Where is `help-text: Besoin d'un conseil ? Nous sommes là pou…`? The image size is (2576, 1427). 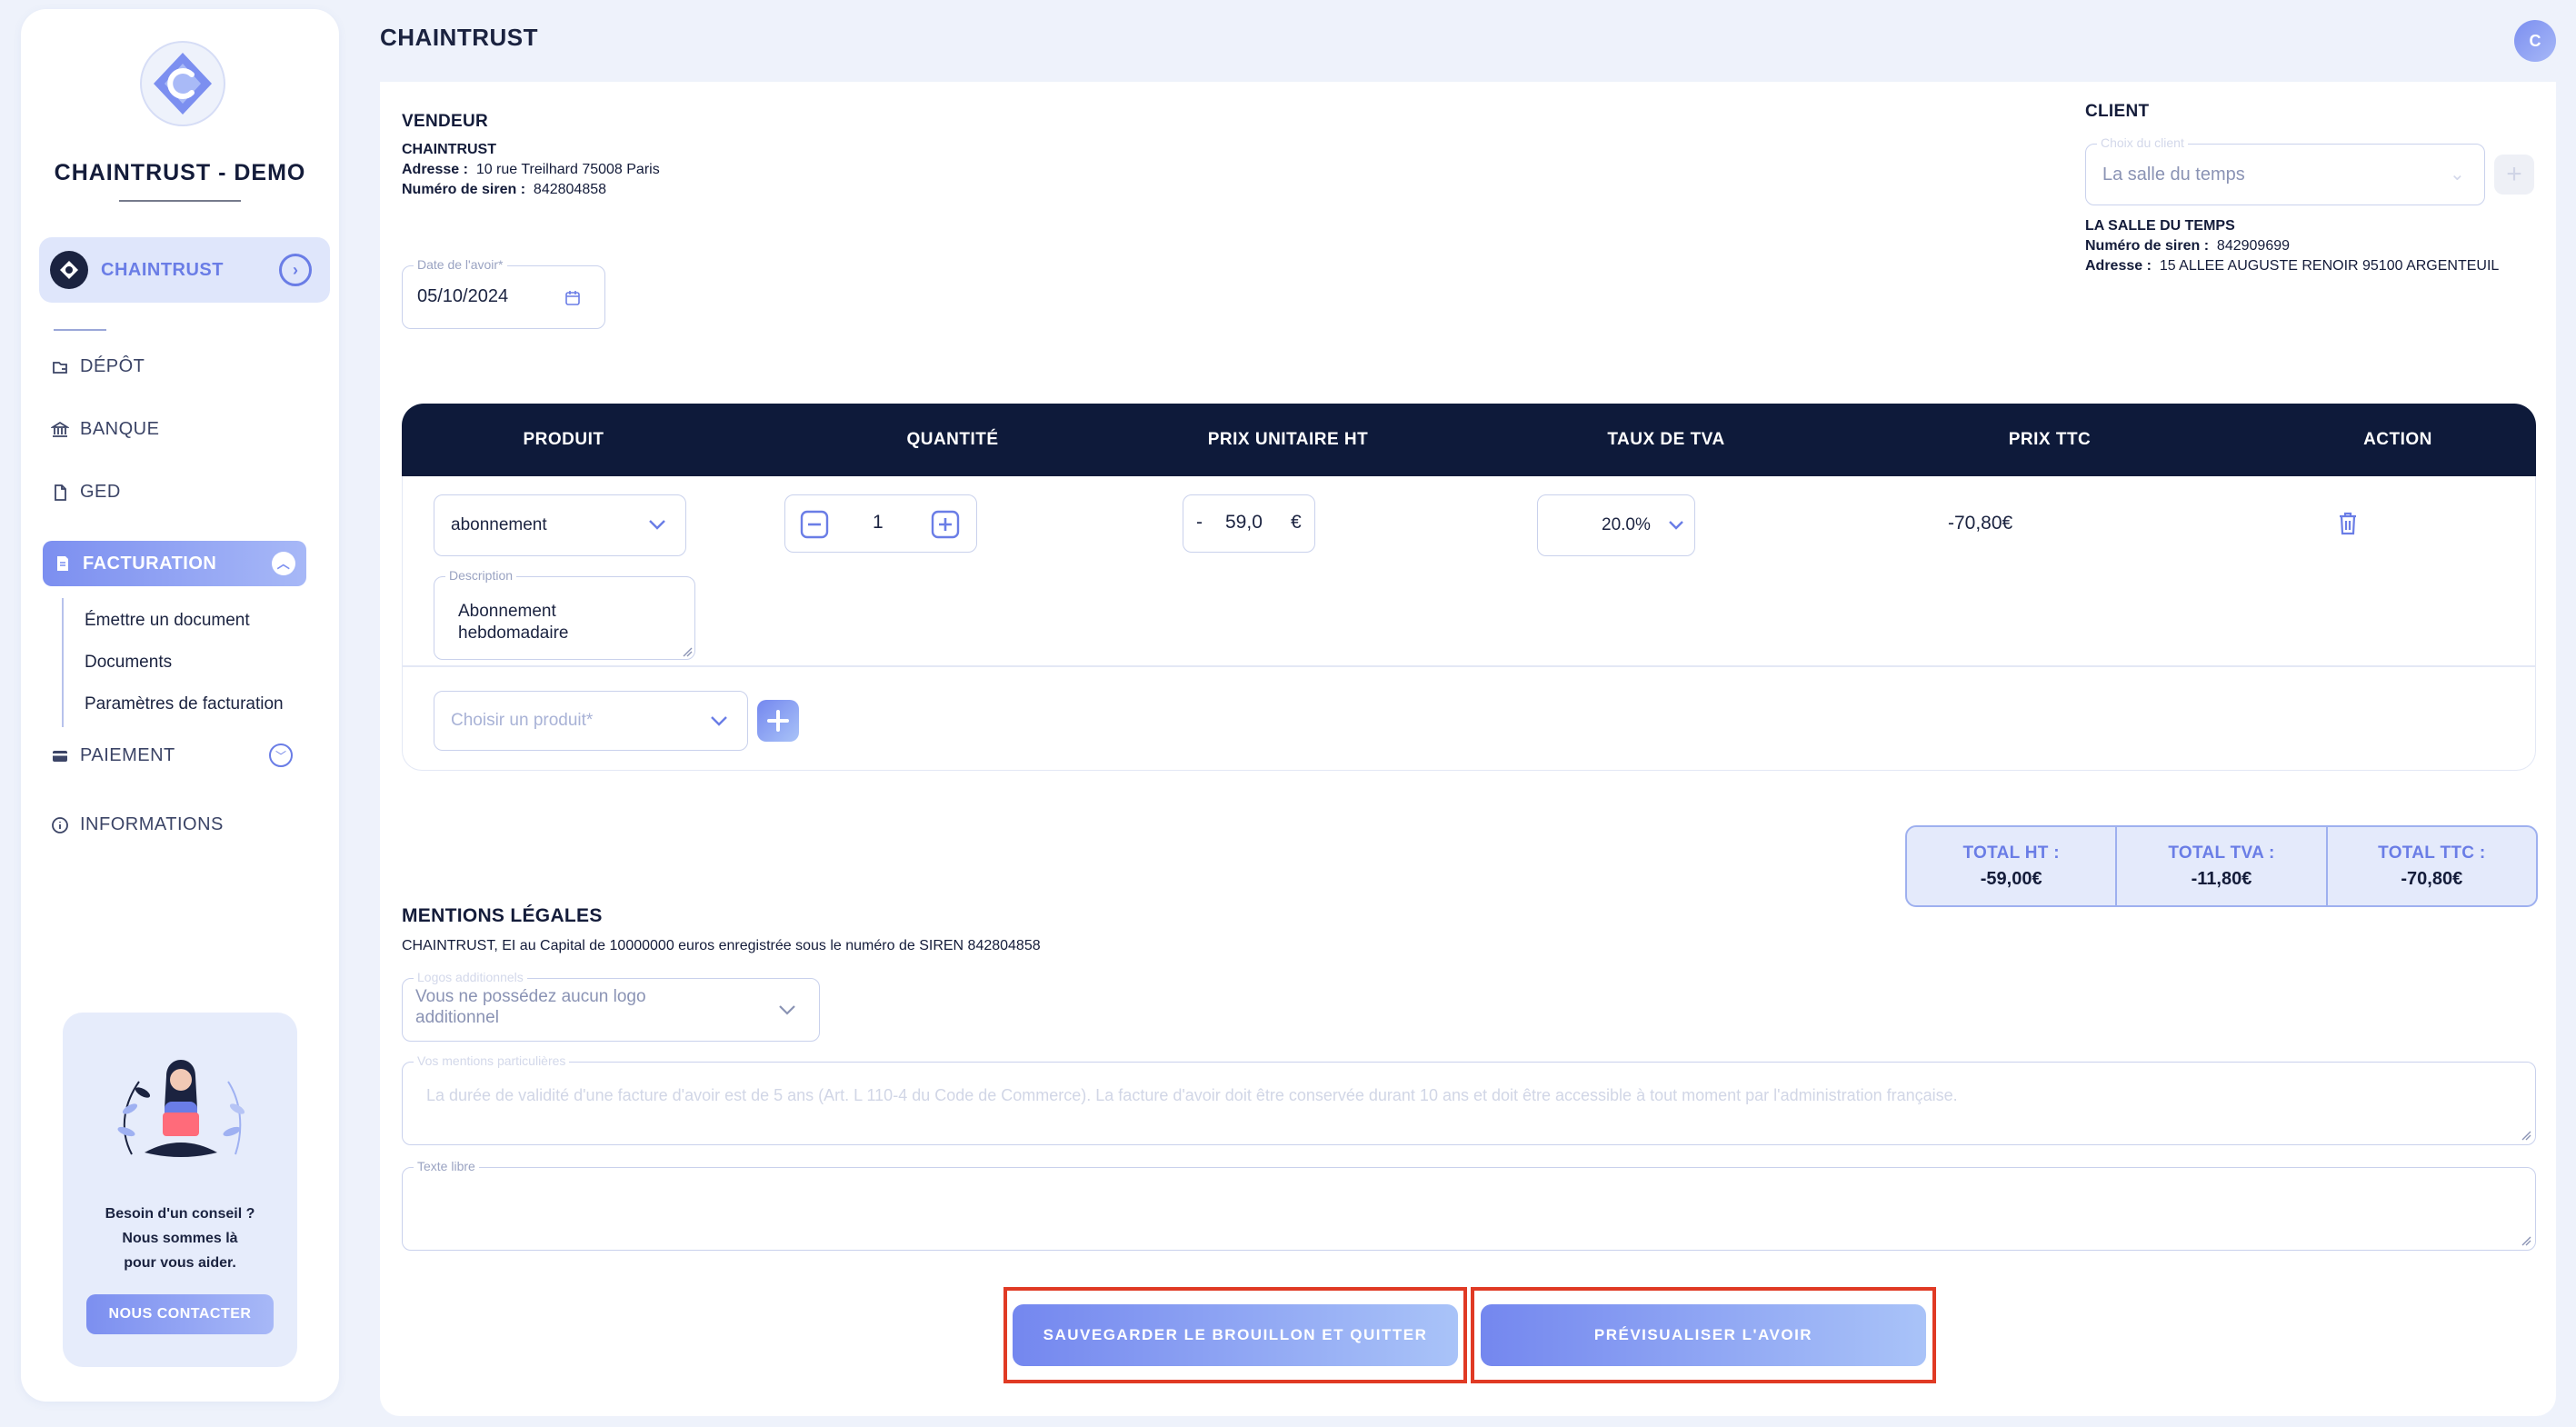
help-text: Besoin d'un conseil ? Nous sommes là pou… is located at coordinates (180, 1238).